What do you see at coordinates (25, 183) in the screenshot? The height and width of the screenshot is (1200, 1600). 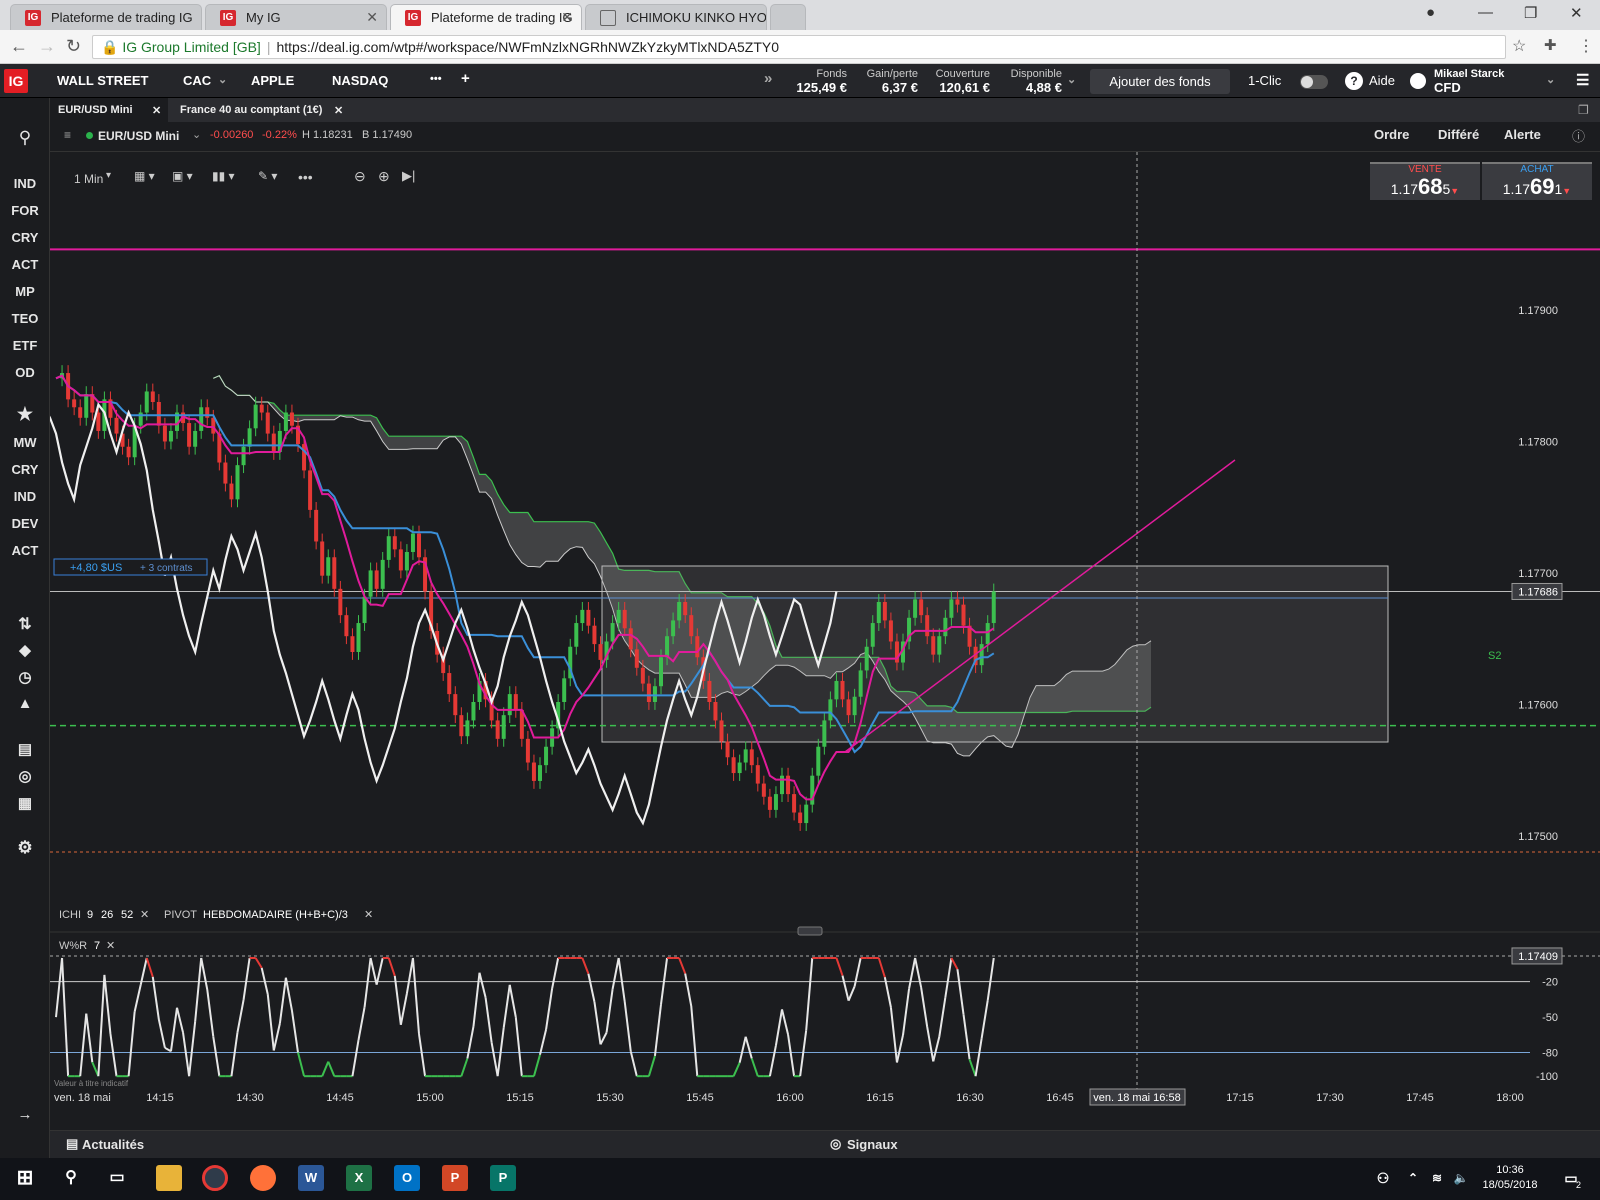 I see `sidebar-item-ind: IND` at bounding box center [25, 183].